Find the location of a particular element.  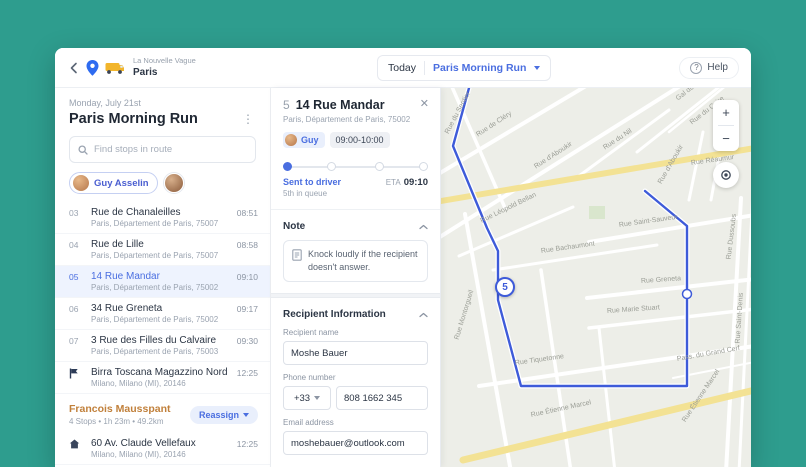

org-location: Paris is located at coordinates (145, 72).